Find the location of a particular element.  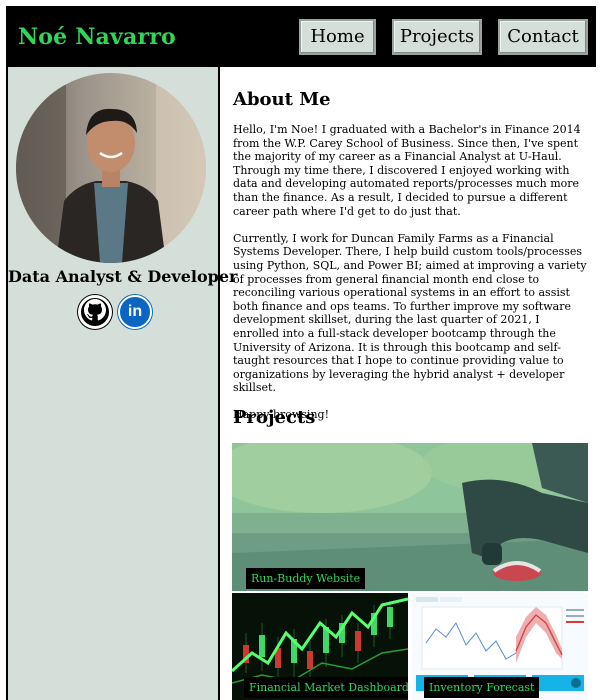

site-title: Noé Navarro is located at coordinates (97, 37).